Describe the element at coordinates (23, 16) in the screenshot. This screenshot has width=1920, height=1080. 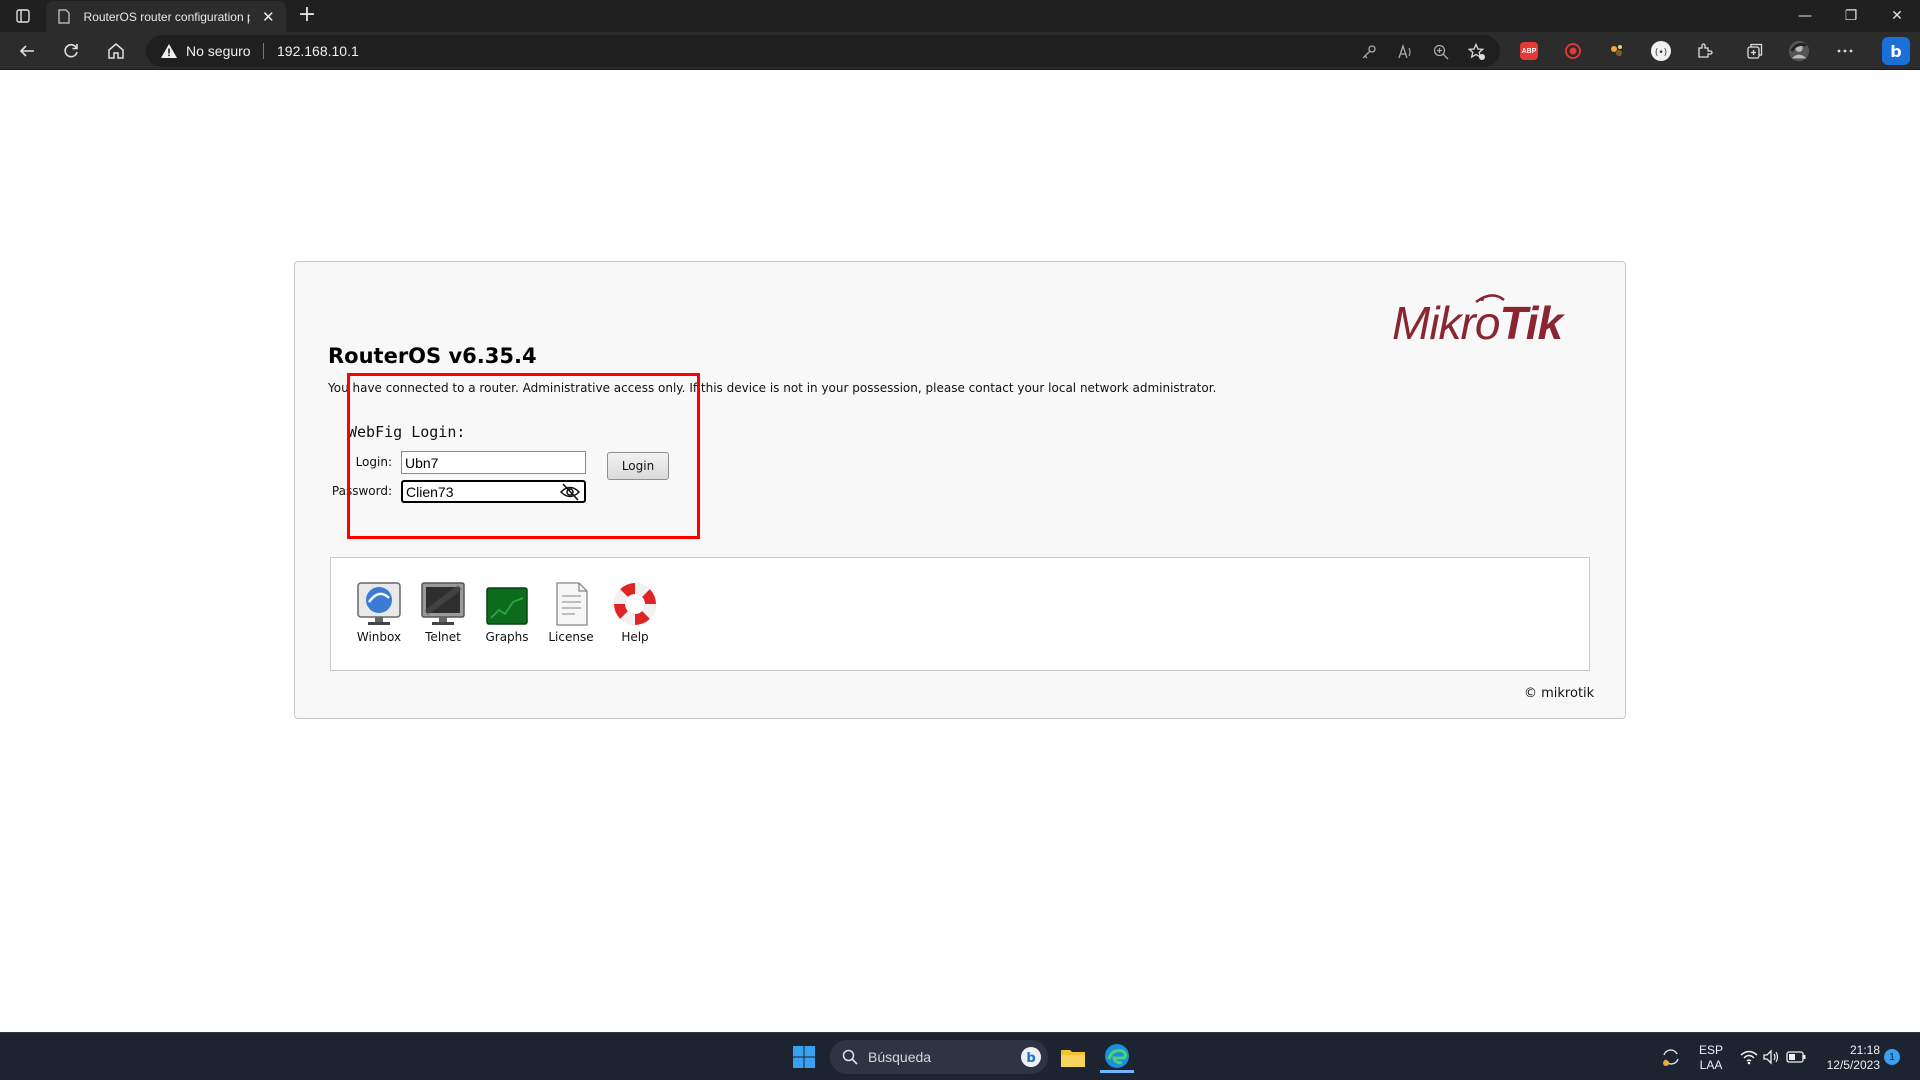
I see `tab-actions-icon` at that location.